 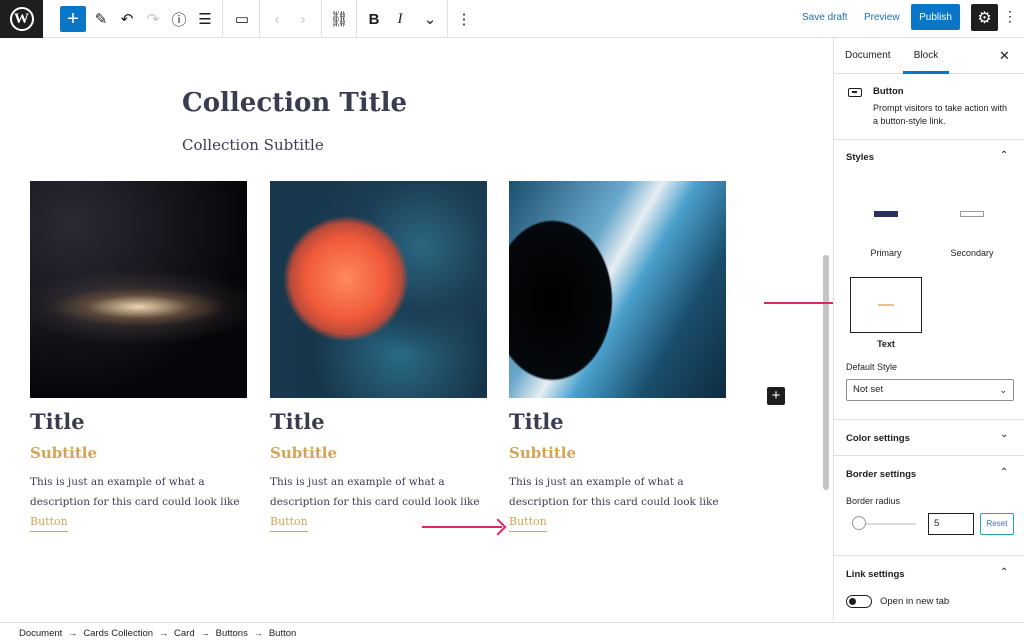 I want to click on style-option-text, so click(x=886, y=305).